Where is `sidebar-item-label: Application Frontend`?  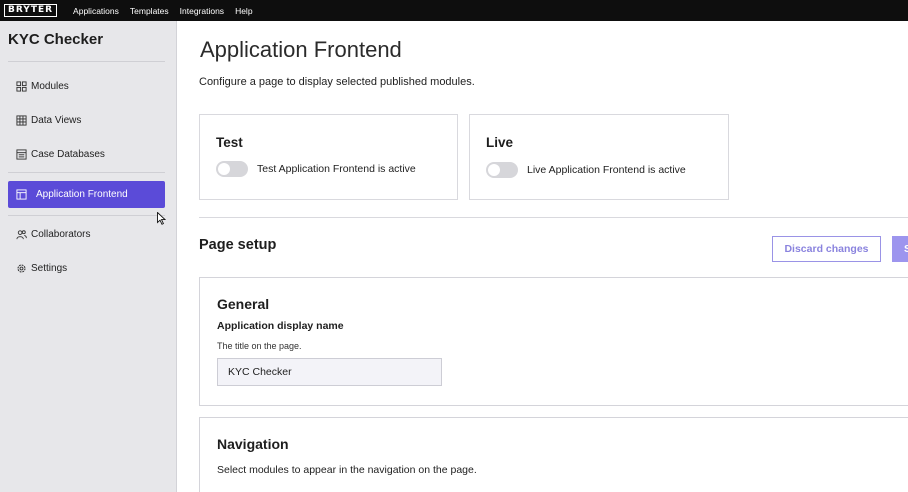
sidebar-item-label: Application Frontend is located at coordinates (82, 194).